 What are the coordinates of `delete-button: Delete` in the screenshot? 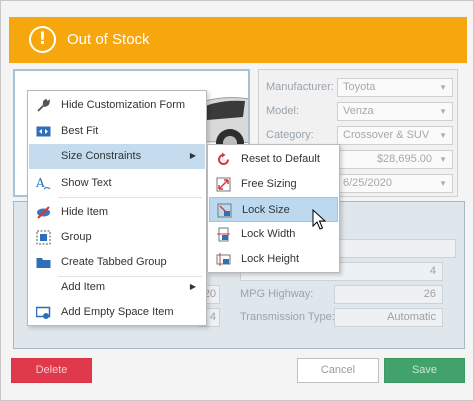 It's located at (51, 370).